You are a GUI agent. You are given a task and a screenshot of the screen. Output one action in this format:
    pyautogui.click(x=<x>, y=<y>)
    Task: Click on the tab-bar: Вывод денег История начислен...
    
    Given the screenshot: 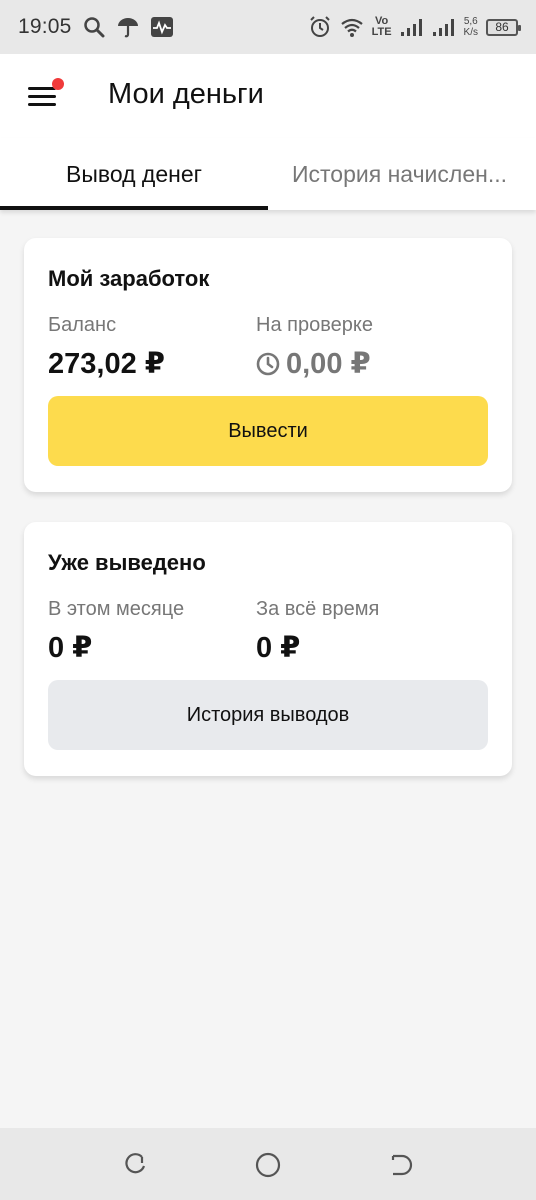 What is the action you would take?
    pyautogui.click(x=268, y=174)
    